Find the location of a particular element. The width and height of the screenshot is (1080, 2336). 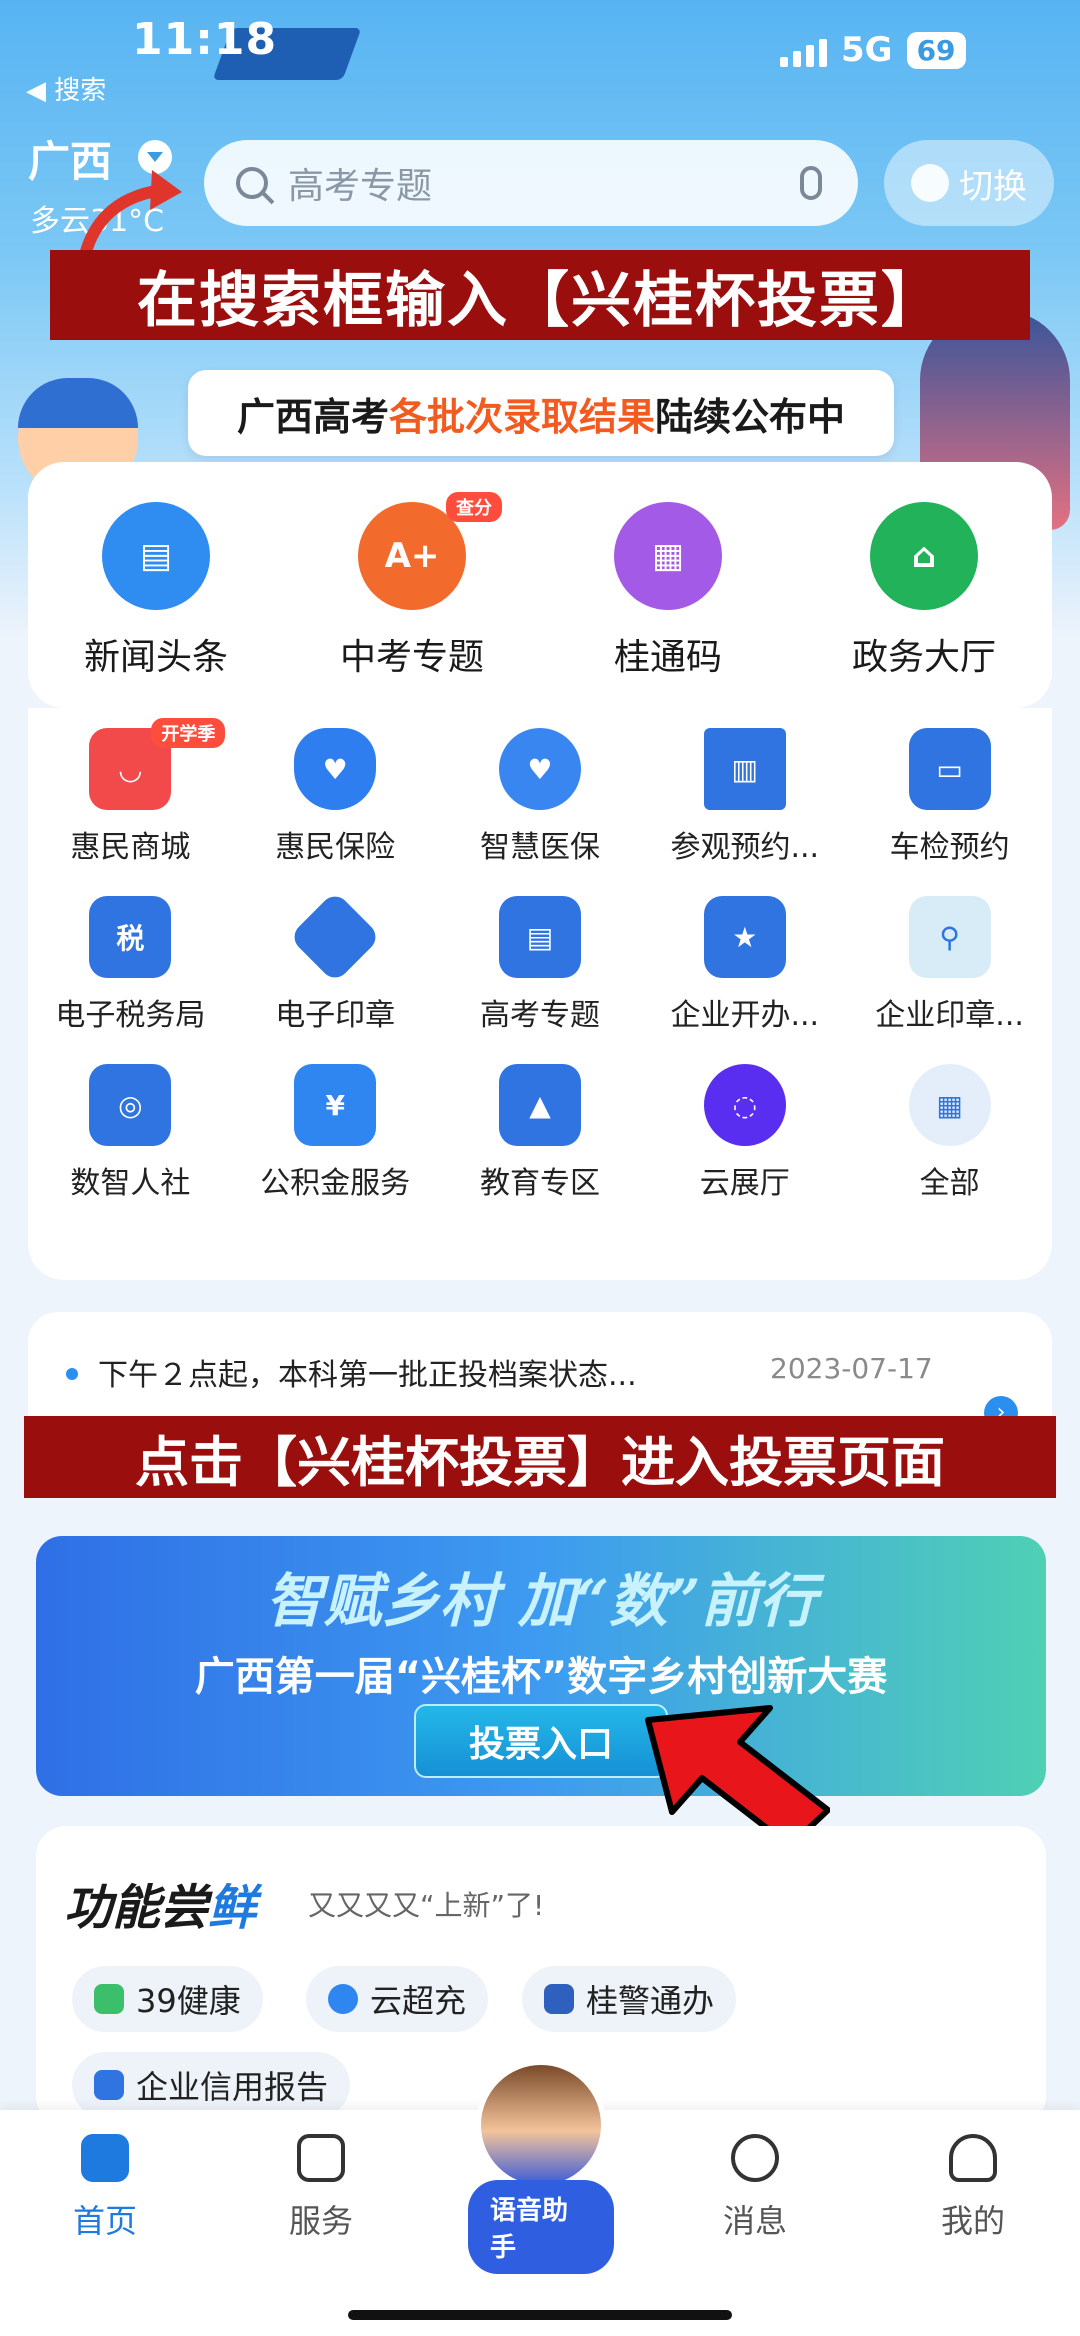

section-title-accent: 鲜 is located at coordinates (232, 1908).